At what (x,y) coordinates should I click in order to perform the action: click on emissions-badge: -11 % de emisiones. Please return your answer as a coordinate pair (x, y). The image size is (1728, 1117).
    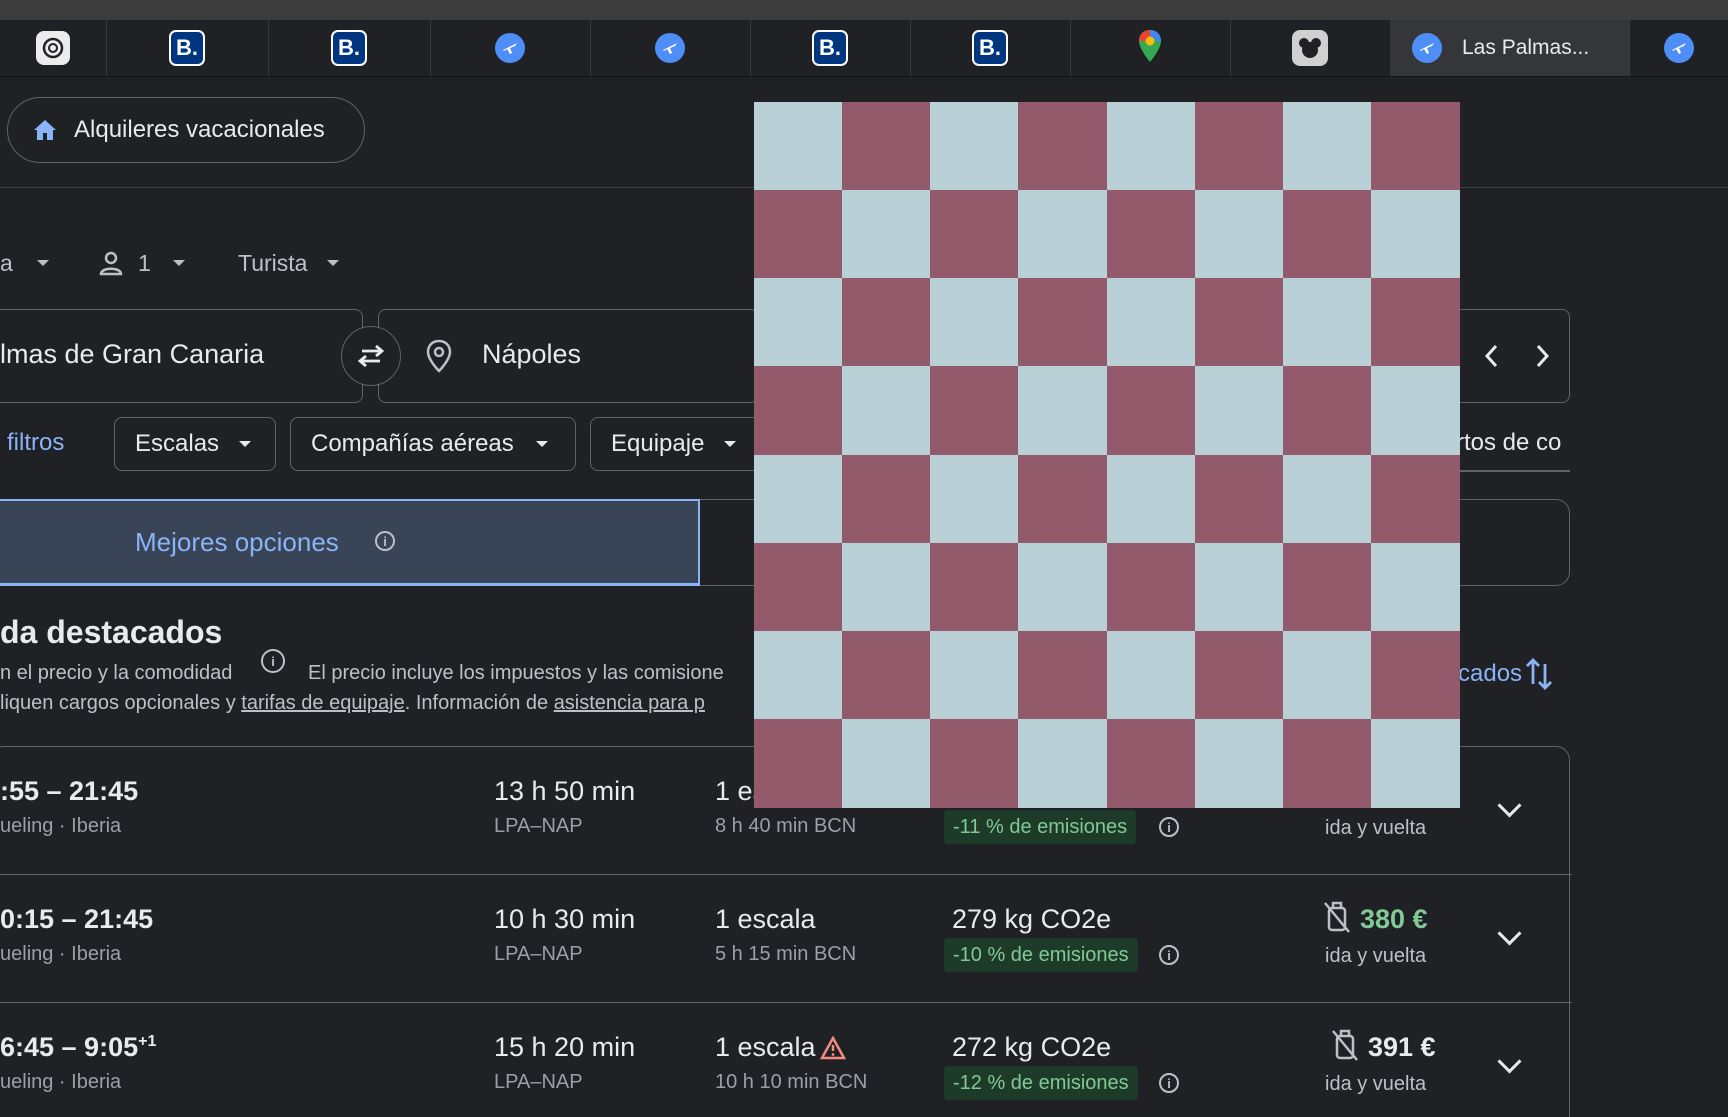
    Looking at the image, I should click on (1040, 827).